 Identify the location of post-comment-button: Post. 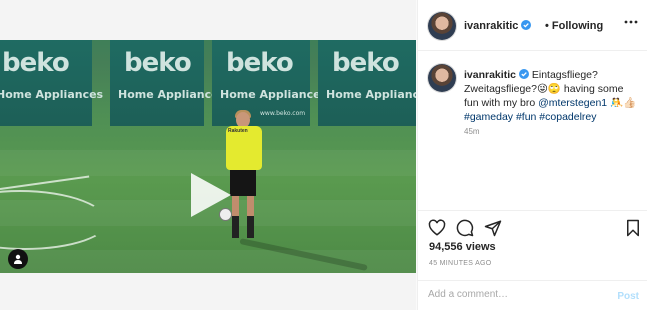
(628, 296).